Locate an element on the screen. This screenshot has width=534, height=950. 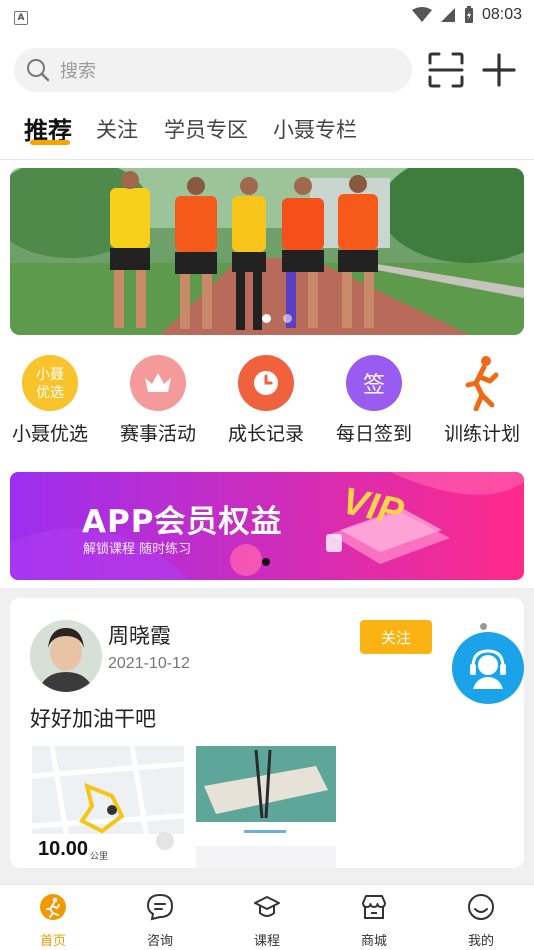
nav-store: 商城 is located at coordinates (374, 921).